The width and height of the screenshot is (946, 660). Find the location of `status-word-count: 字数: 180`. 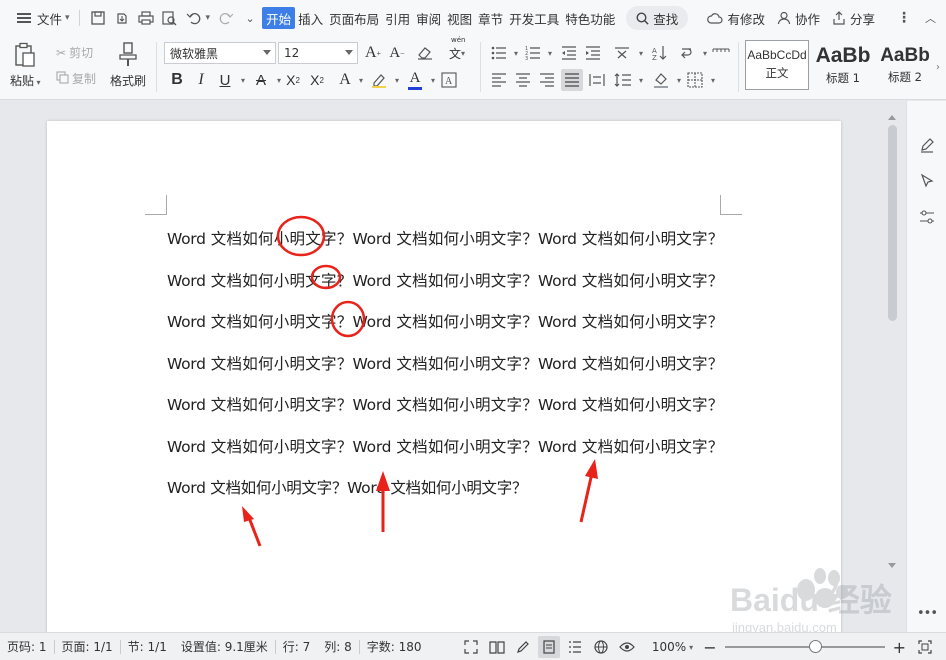

status-word-count: 字数: 180 is located at coordinates (394, 646).